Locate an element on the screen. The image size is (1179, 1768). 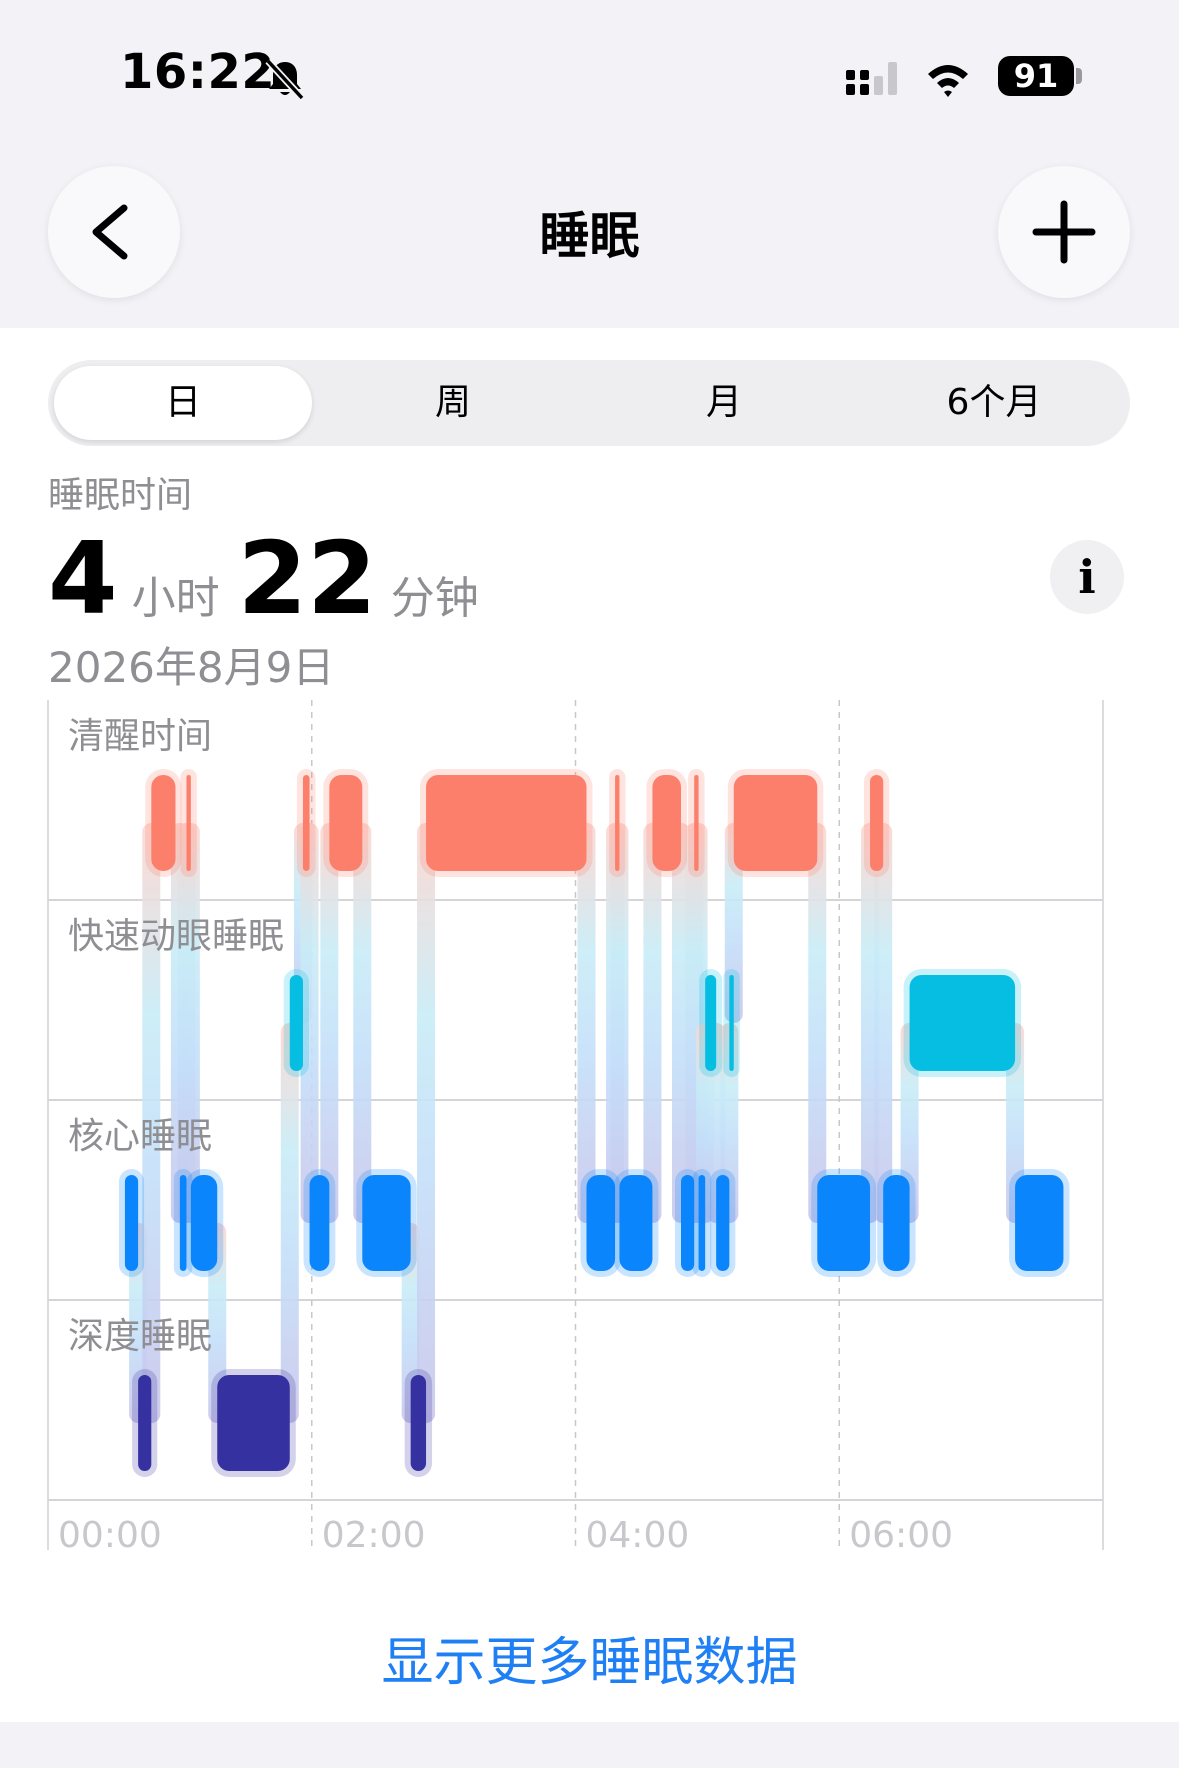
signal-wifi-icons is located at coordinates (907, 79).